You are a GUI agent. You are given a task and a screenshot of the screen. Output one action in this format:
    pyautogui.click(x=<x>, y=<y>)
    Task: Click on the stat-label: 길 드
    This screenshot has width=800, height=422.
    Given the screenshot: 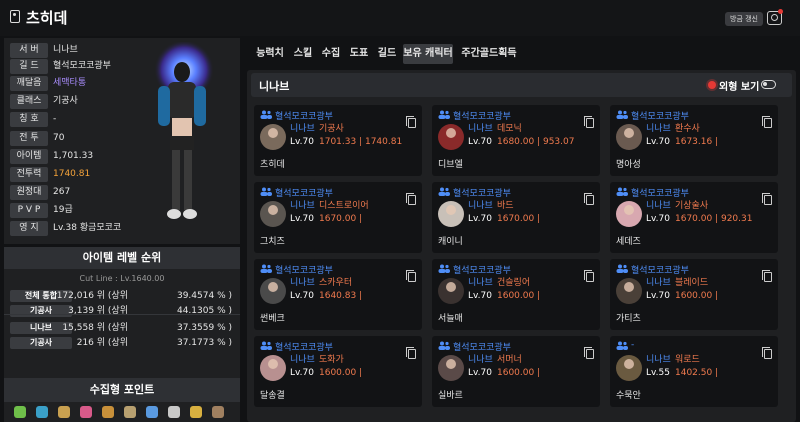 What is the action you would take?
    pyautogui.click(x=29, y=66)
    